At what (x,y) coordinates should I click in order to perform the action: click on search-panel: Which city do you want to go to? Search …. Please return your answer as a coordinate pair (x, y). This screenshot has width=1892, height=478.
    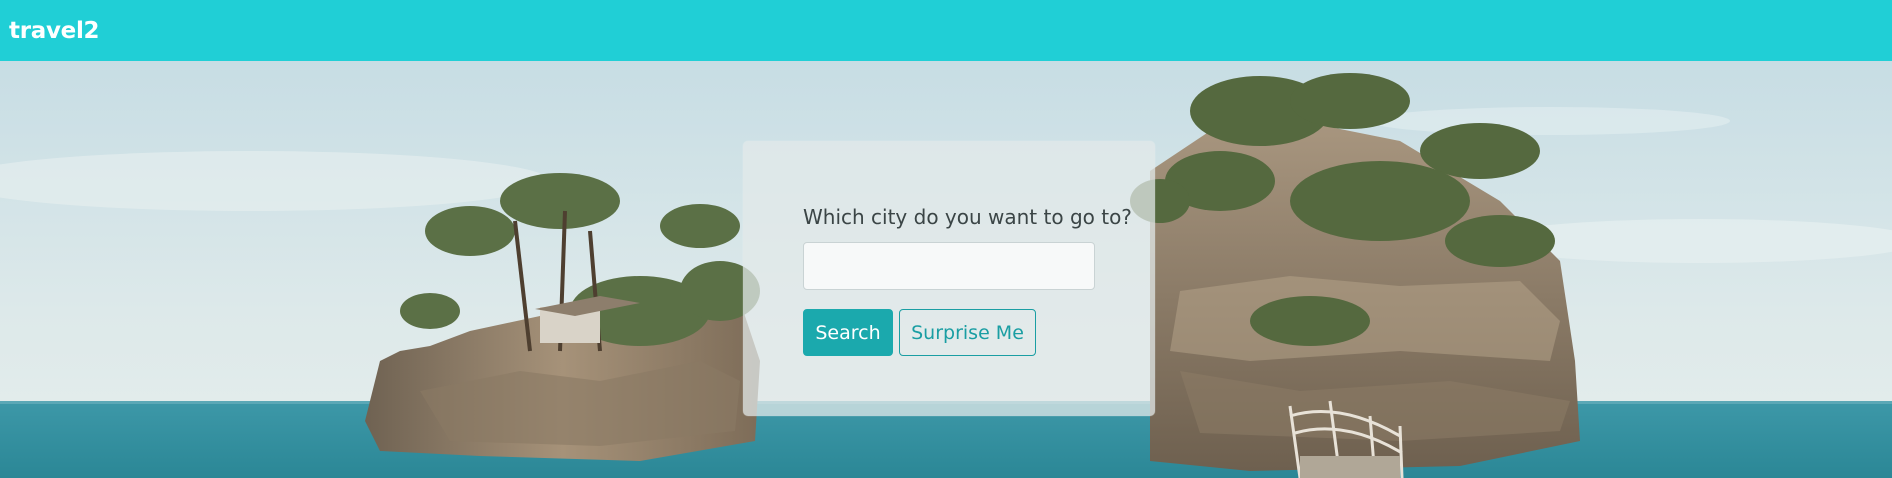
    Looking at the image, I should click on (949, 278).